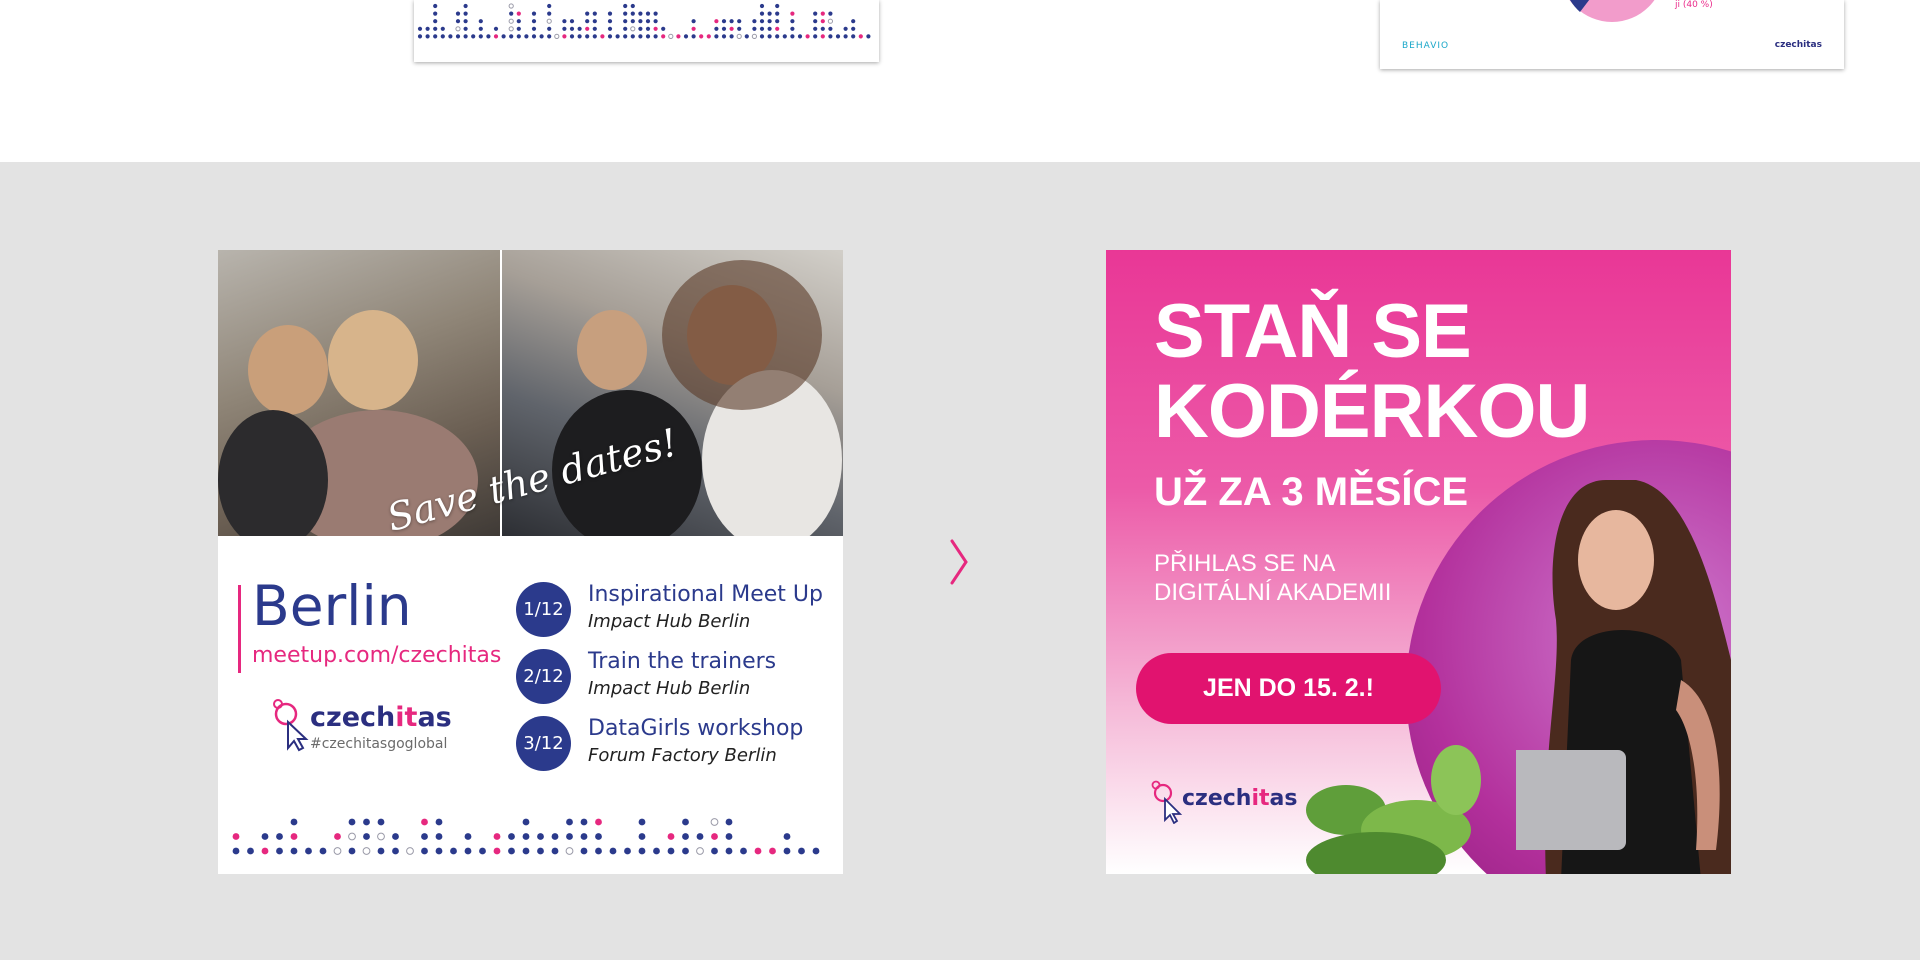  Describe the element at coordinates (960, 562) in the screenshot. I see `carousel-next-button` at that location.